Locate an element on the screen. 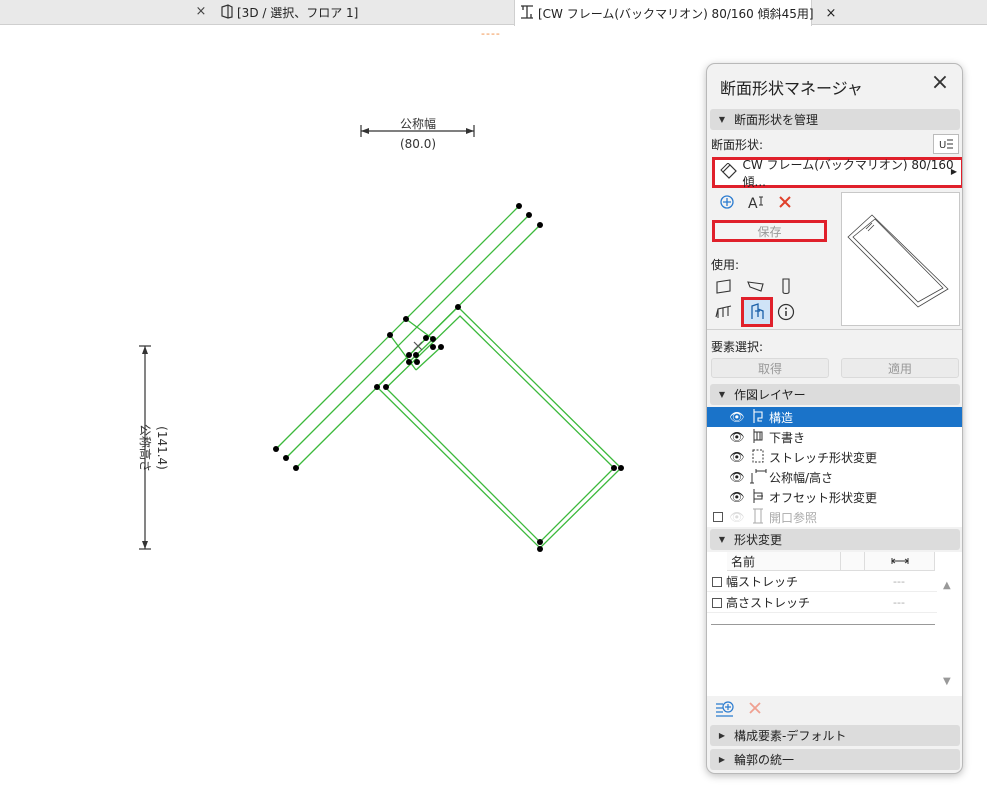  draft-layer-icon is located at coordinates (758, 437).